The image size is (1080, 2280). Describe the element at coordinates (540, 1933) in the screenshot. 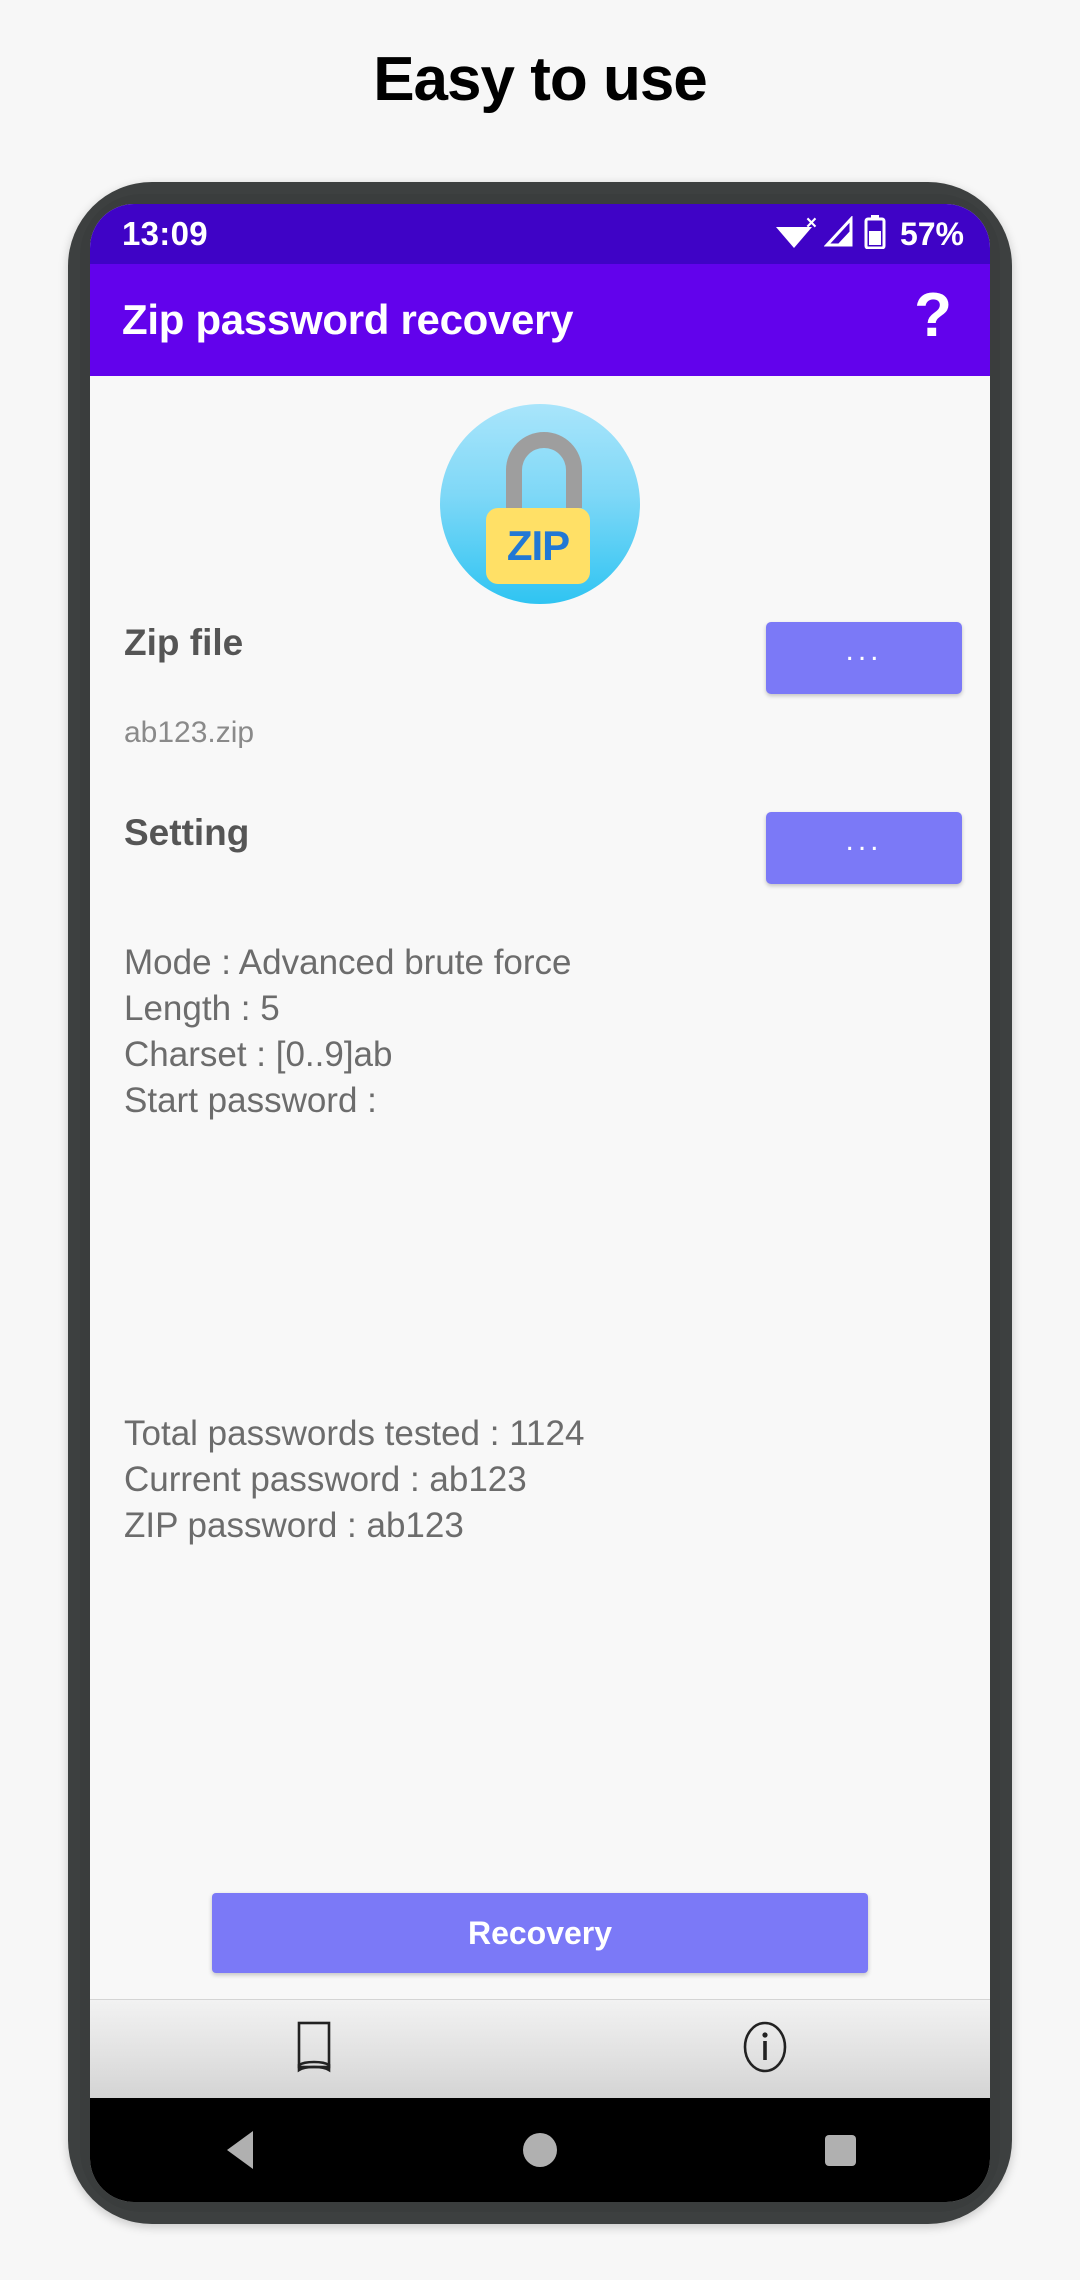

I see `recovery-button: Recovery` at that location.